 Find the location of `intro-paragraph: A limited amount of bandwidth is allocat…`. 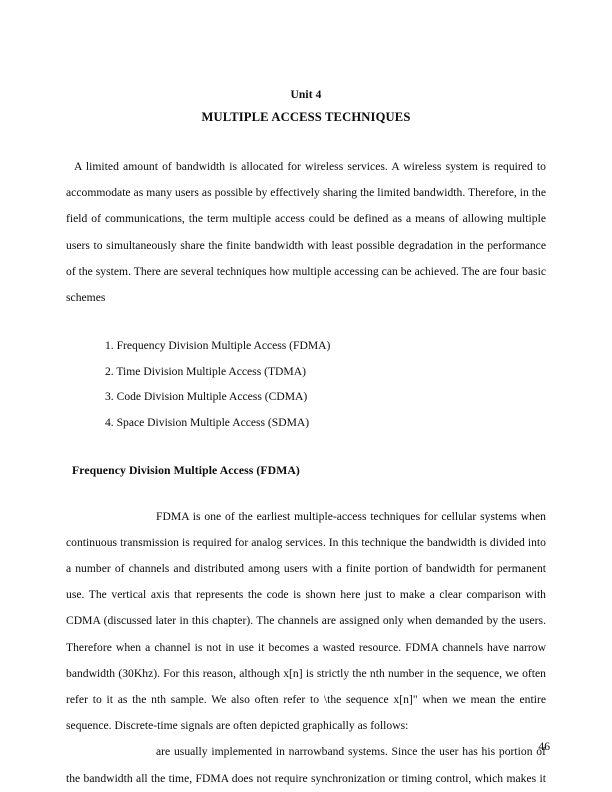

intro-paragraph: A limited amount of bandwidth is allocat… is located at coordinates (306, 232).